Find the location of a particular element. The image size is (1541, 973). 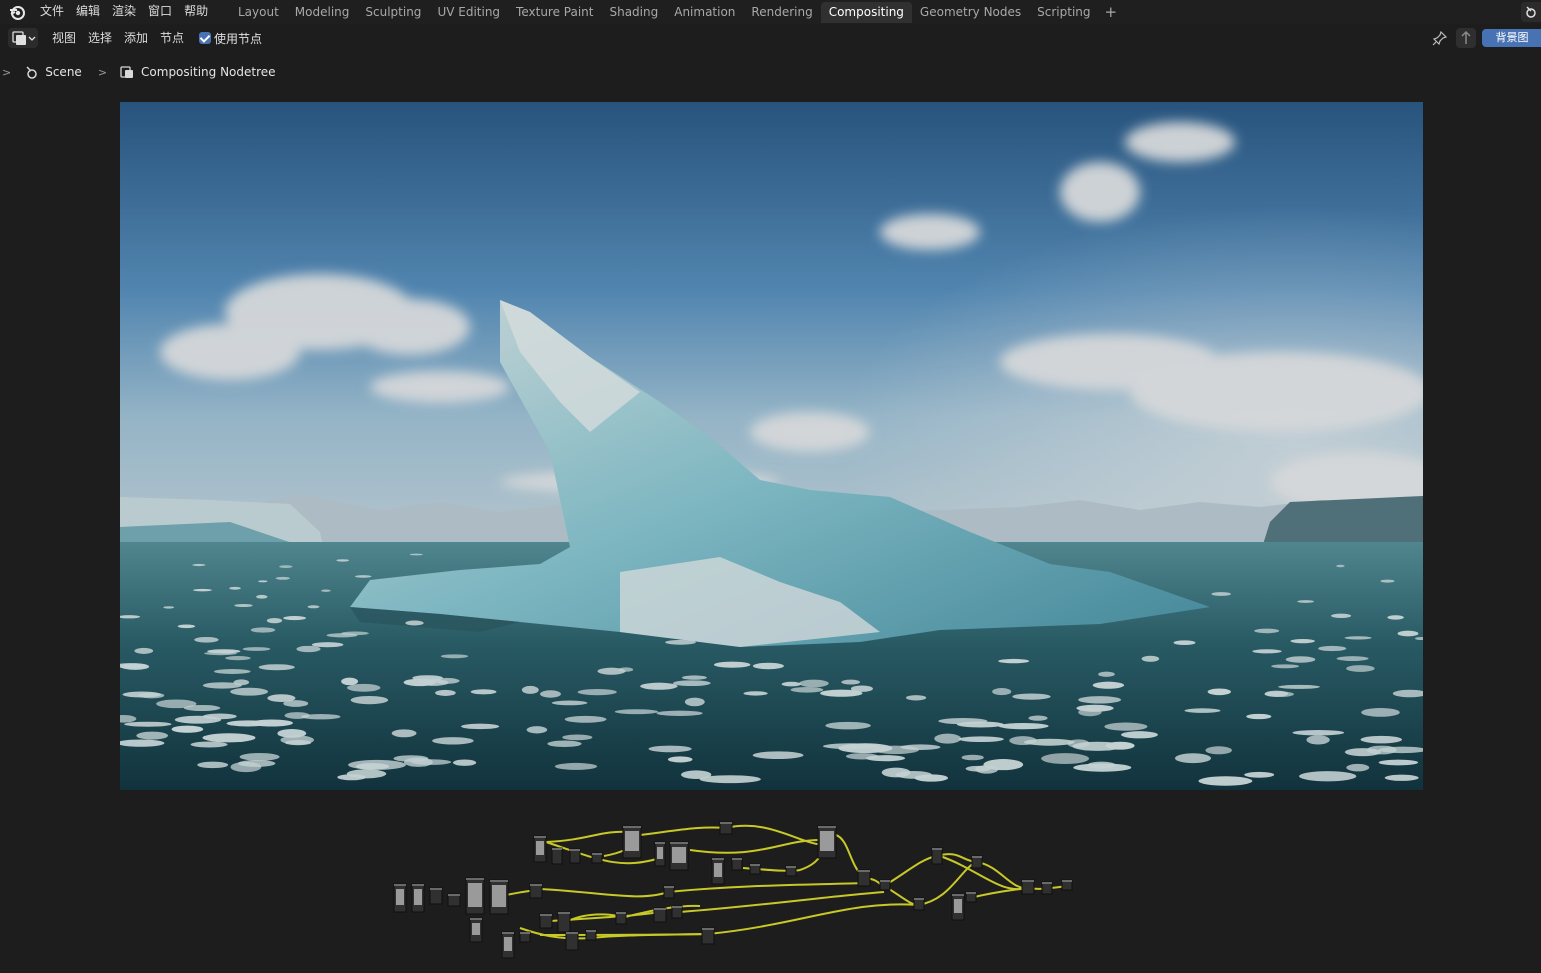

menu-window: 窗口 is located at coordinates (160, 12).